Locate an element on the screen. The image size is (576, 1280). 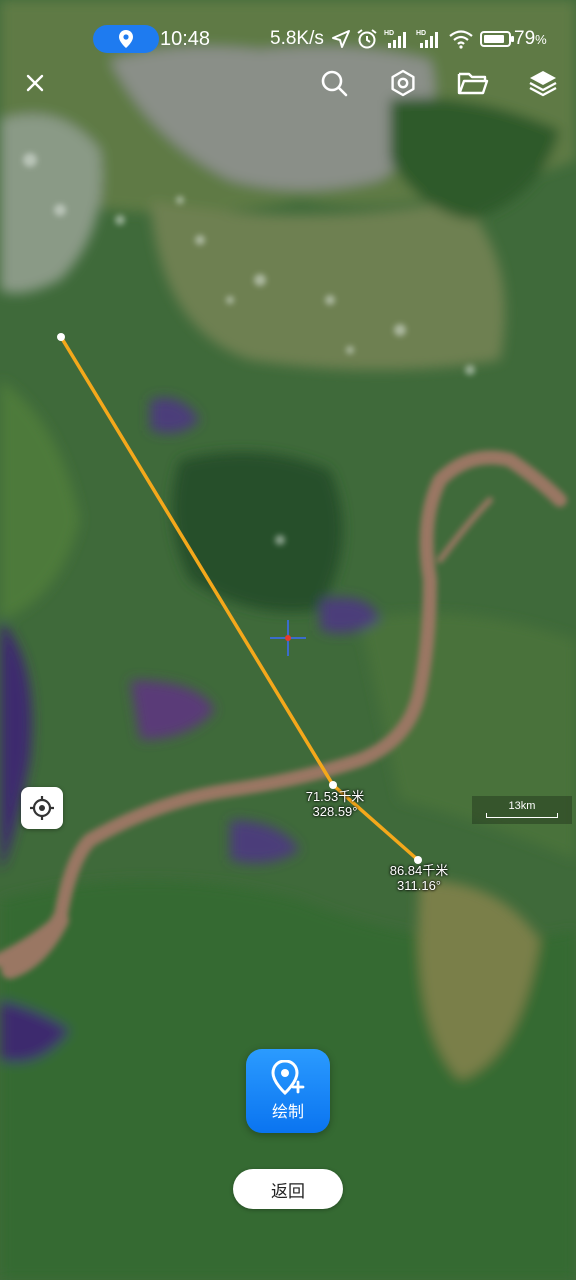
search-button is located at coordinates (334, 83).